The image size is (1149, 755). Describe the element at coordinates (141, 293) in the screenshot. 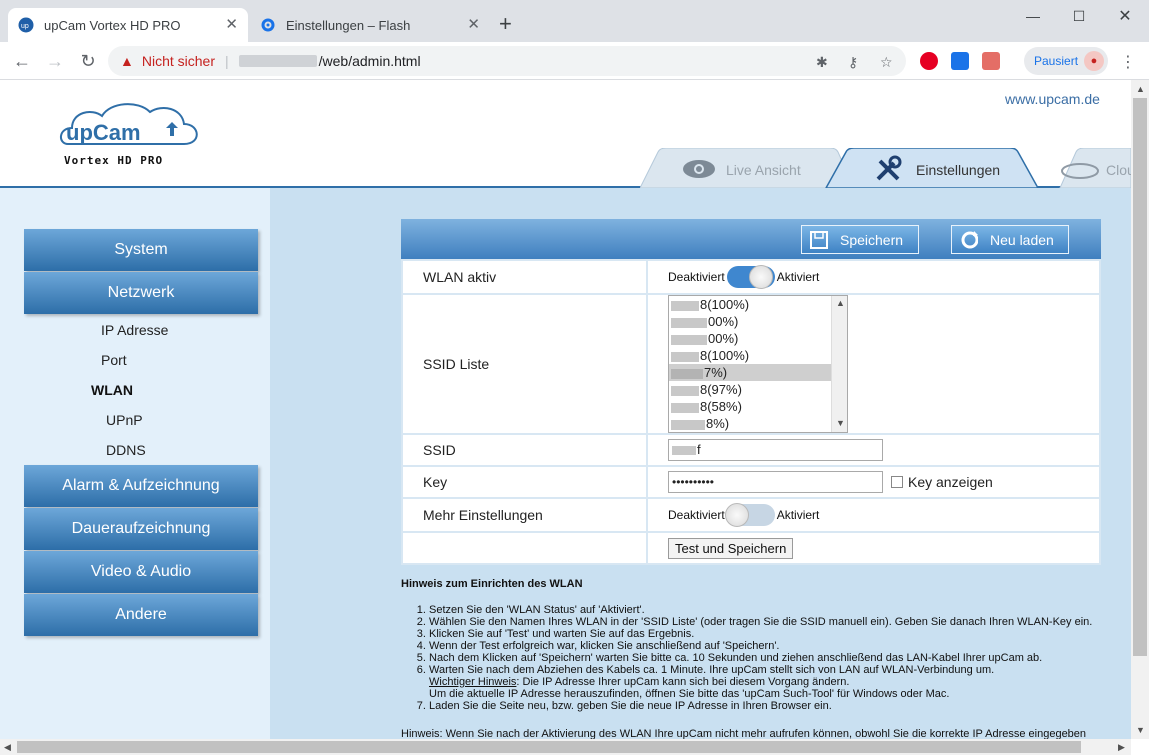

I see `menu-netzwerk-button: Netzwerk` at that location.